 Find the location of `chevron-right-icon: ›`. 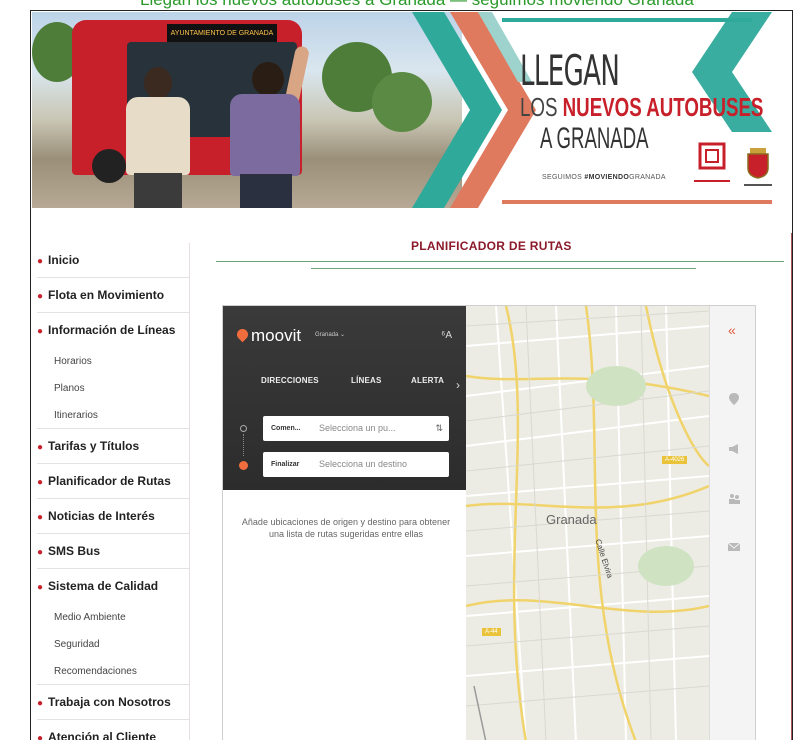

chevron-right-icon: › is located at coordinates (458, 385).